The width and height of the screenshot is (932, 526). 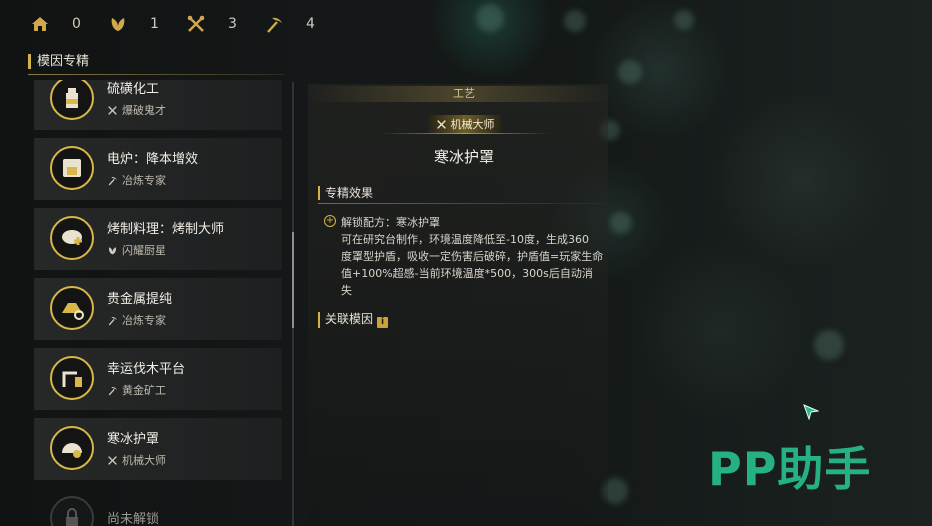 What do you see at coordinates (158, 309) in the screenshot?
I see `list-item: 贵金属提纯 冶炼专家` at bounding box center [158, 309].